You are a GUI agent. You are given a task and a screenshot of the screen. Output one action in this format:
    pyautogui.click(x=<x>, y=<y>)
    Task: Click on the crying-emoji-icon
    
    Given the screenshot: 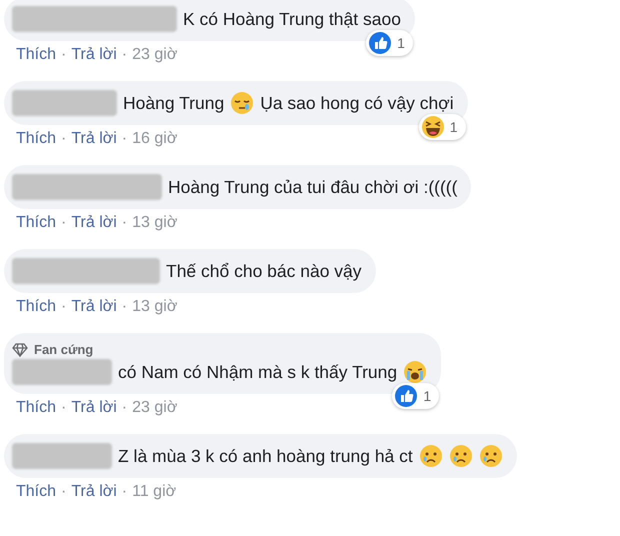 What is the action you would take?
    pyautogui.click(x=415, y=372)
    